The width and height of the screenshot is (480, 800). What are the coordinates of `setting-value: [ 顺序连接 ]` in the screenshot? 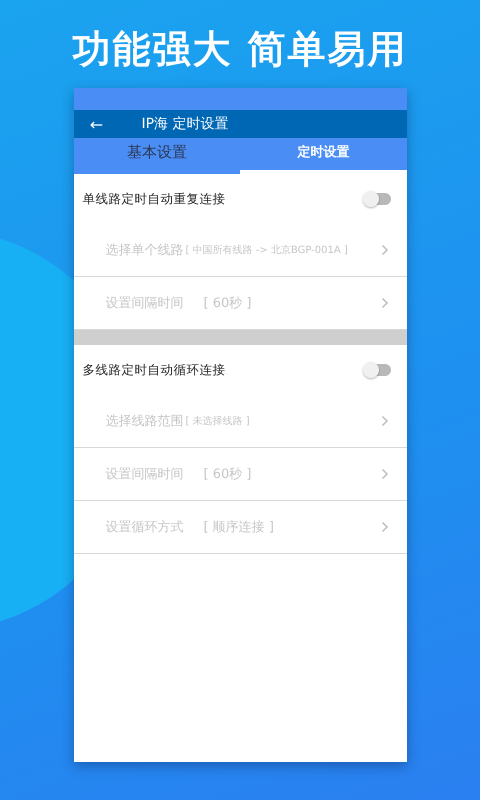 It's located at (239, 527).